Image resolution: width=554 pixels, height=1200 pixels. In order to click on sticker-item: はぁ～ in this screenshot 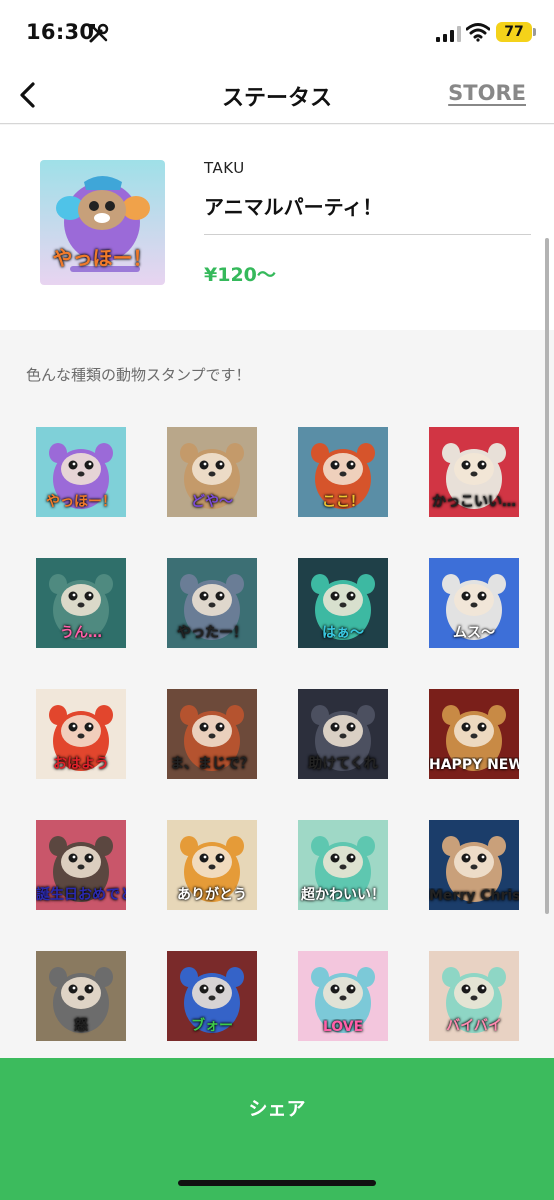, I will do `click(343, 603)`.